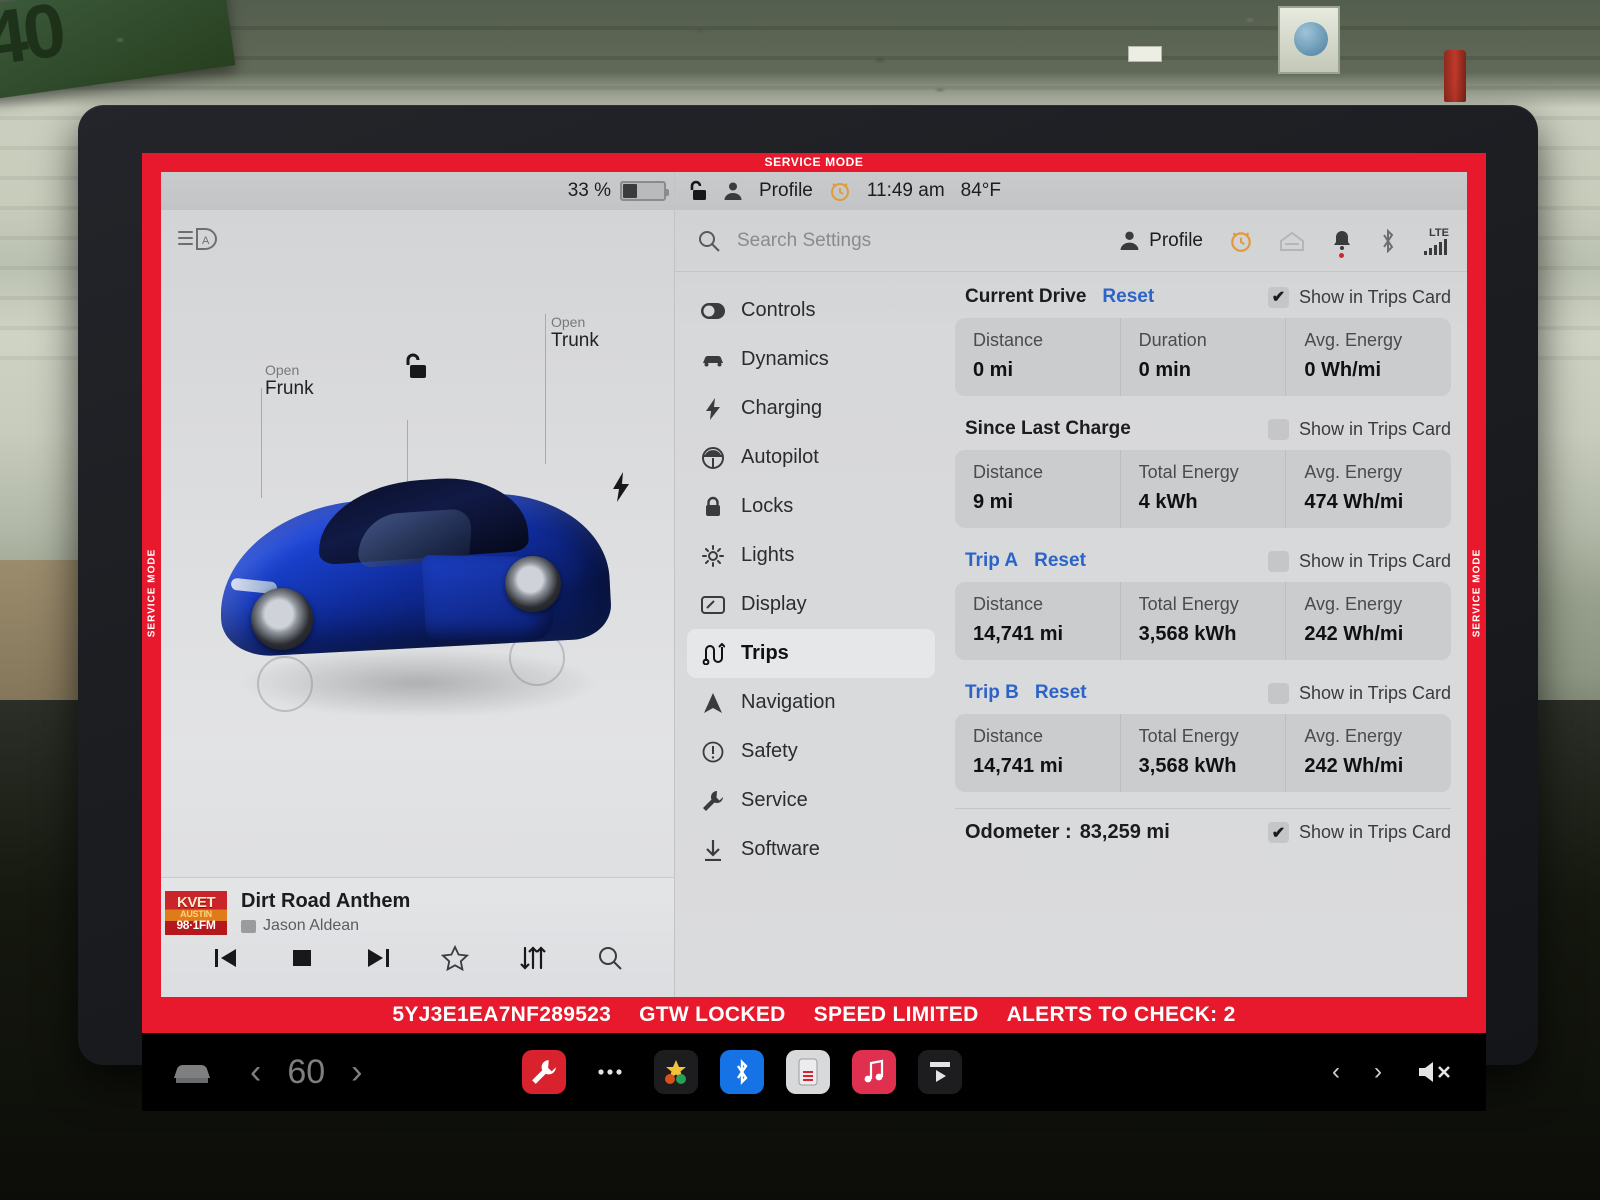  What do you see at coordinates (1353, 604) in the screenshot?
I see `stat-key: Avg. Energy` at bounding box center [1353, 604].